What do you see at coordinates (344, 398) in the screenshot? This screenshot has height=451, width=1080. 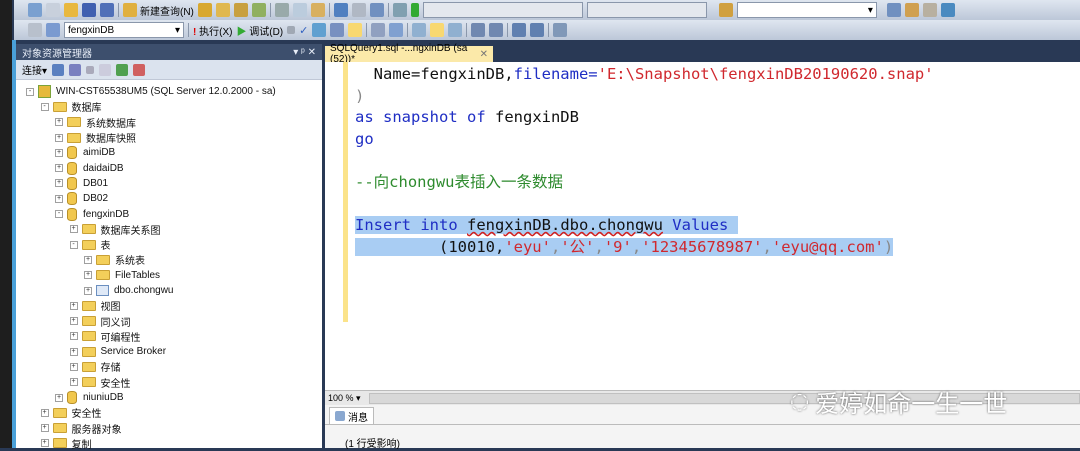 I see `zoom-select: 100 % ▾` at bounding box center [344, 398].